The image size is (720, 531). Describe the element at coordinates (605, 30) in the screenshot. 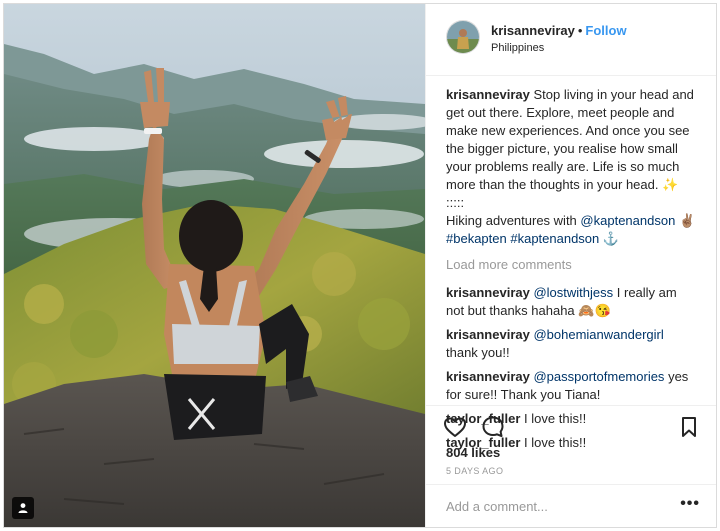

I see `follow-button: Follow` at that location.